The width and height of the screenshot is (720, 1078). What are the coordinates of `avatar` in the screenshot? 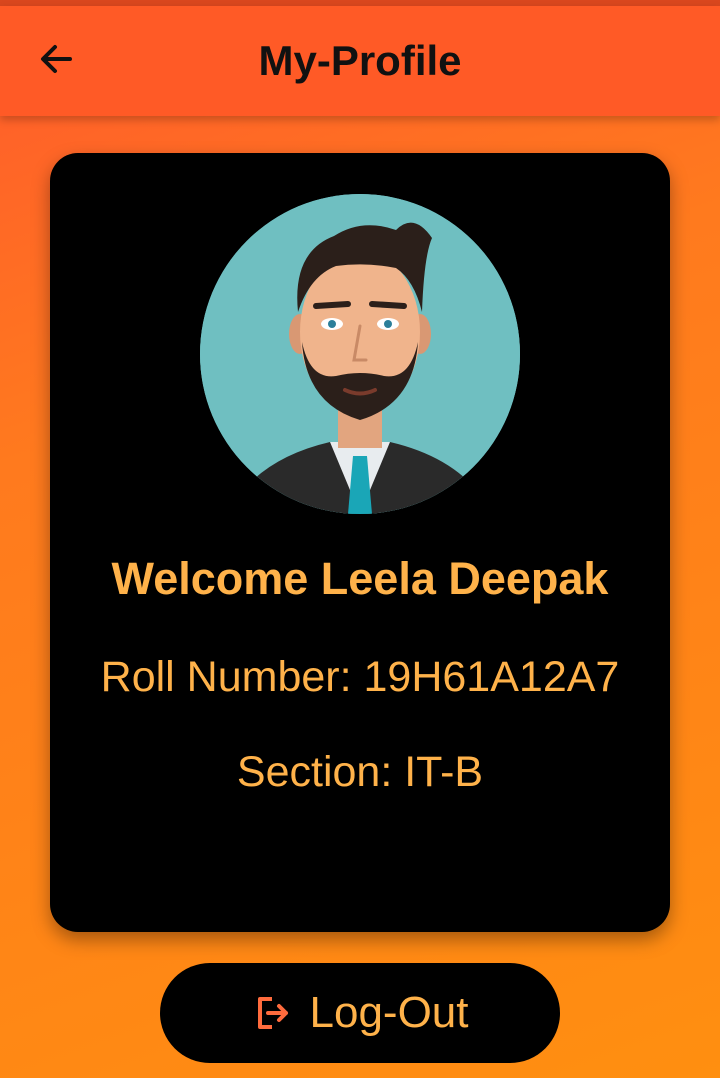 It's located at (360, 354).